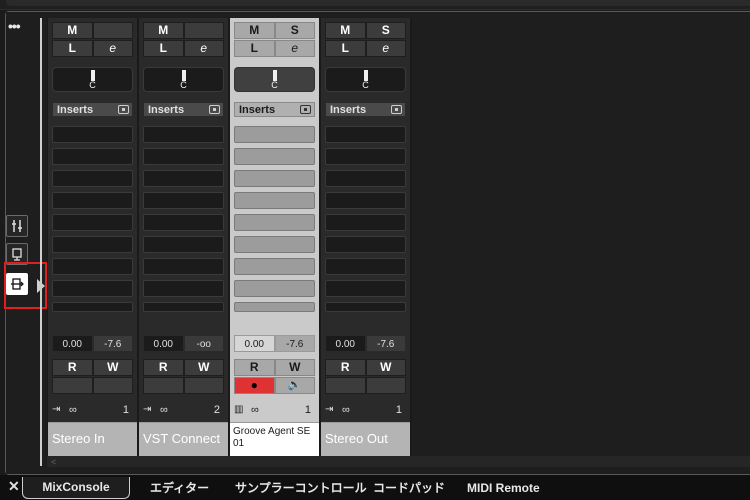 The image size is (750, 500). What do you see at coordinates (240, 410) in the screenshot?
I see `midi-keyboard-icon: ▥` at bounding box center [240, 410].